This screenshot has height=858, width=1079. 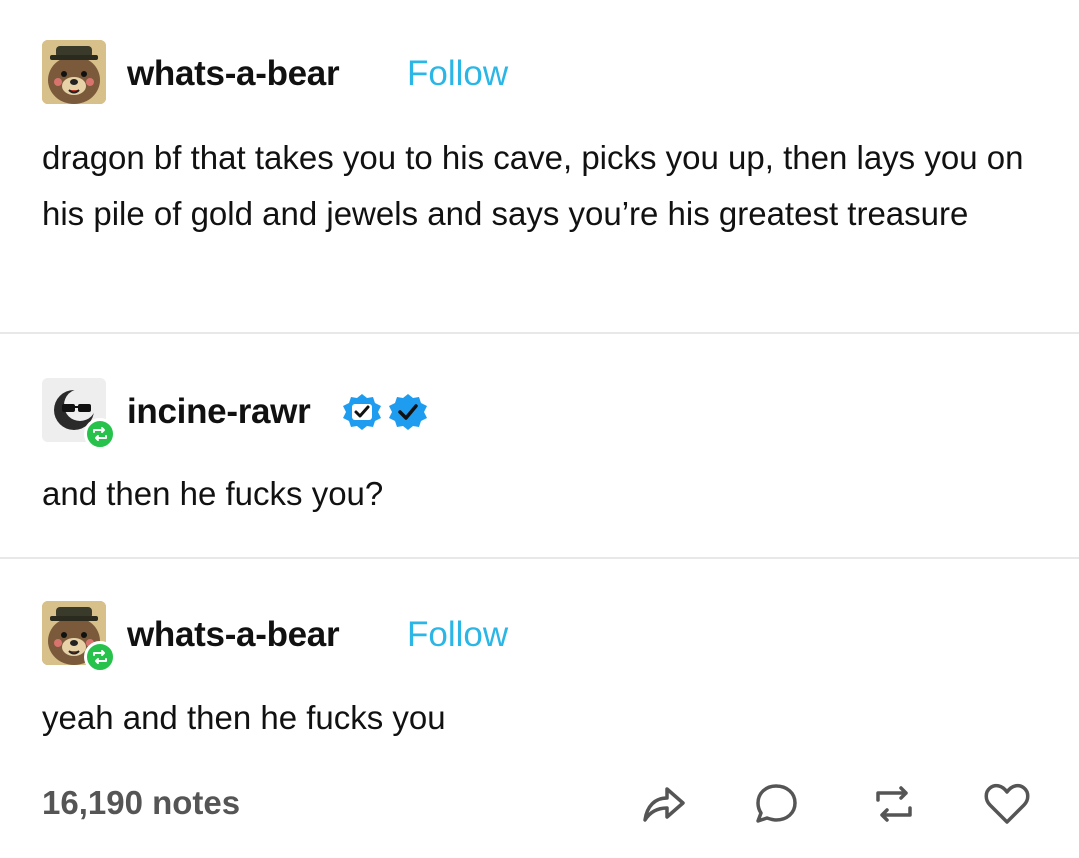 I want to click on like-button, so click(x=1007, y=804).